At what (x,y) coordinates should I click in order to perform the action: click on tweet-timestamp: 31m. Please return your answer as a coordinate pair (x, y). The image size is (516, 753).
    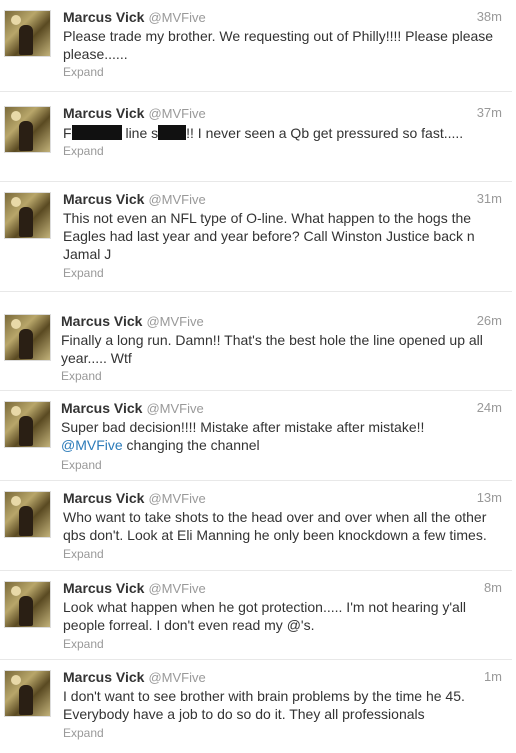
    Looking at the image, I should click on (489, 199).